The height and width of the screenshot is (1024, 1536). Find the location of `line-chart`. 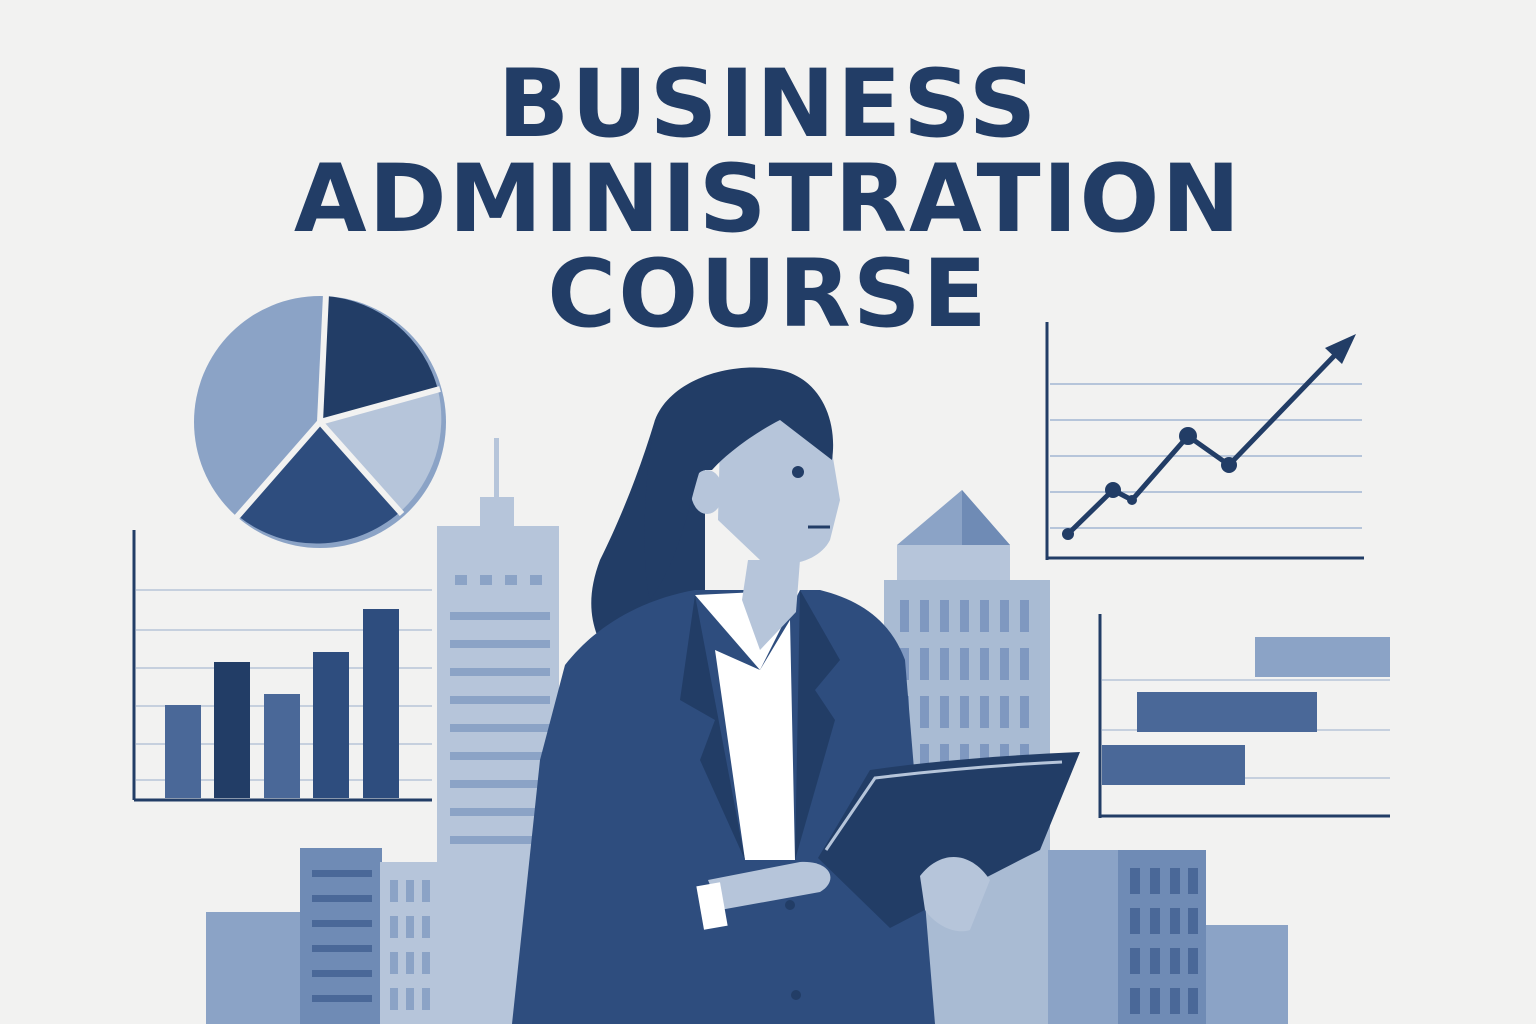

line-chart is located at coordinates (1204, 441).